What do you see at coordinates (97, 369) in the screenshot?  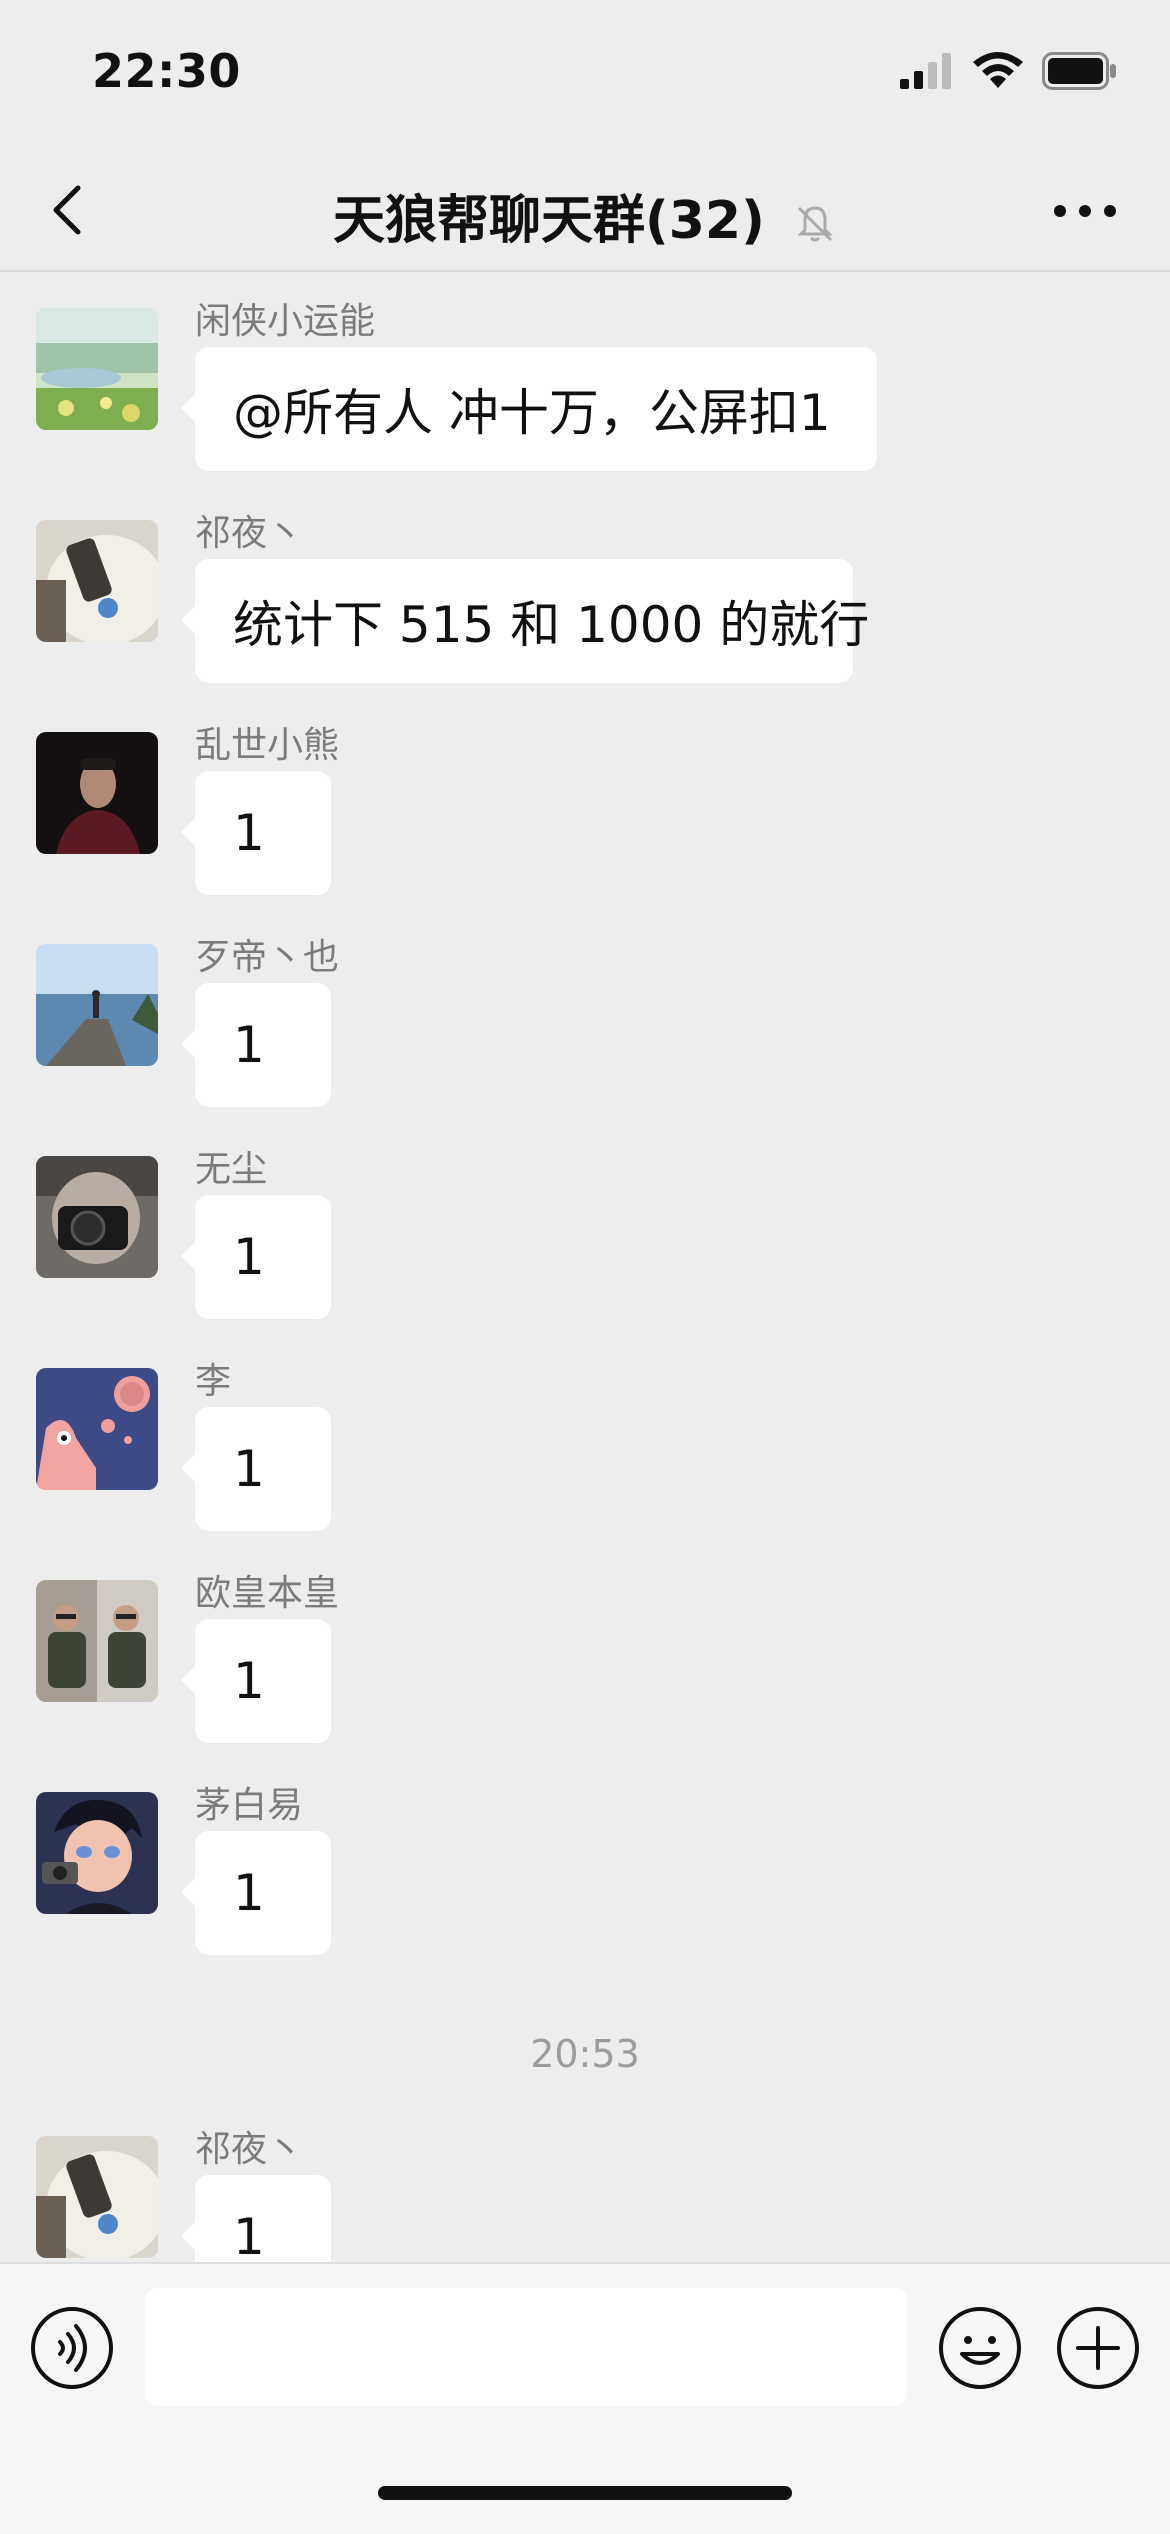 I see `landscape-avatar` at bounding box center [97, 369].